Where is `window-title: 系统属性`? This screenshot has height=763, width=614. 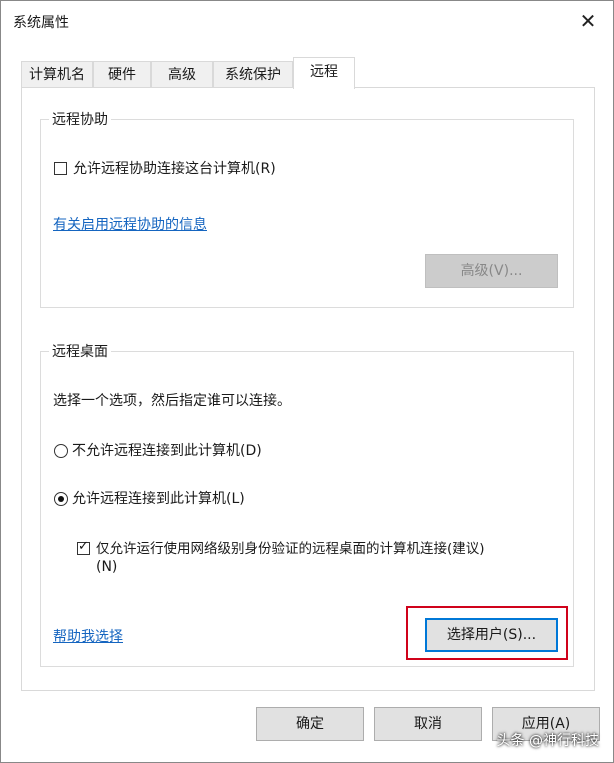 window-title: 系统属性 is located at coordinates (41, 23).